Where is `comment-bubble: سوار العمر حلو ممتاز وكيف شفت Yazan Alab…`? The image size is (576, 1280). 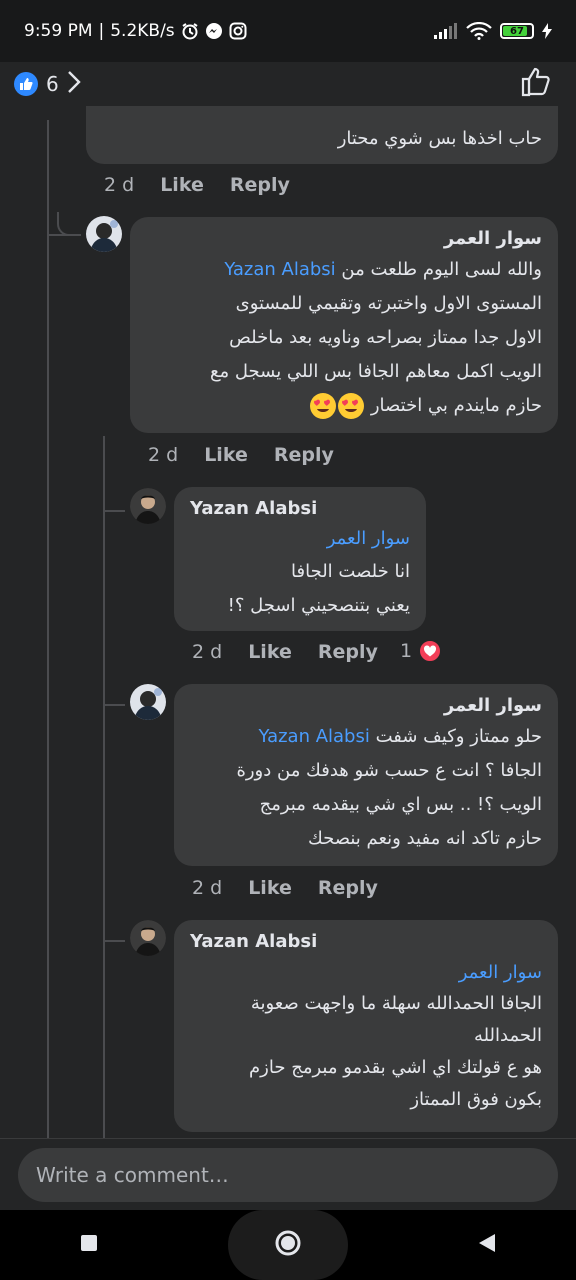 comment-bubble: سوار العمر حلو ممتاز وكيف شفت Yazan Alab… is located at coordinates (366, 775).